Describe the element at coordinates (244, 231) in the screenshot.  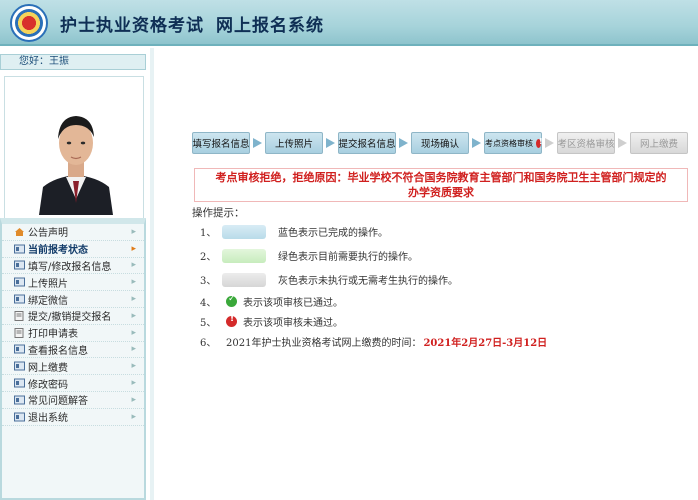
I see `blue-swatch` at that location.